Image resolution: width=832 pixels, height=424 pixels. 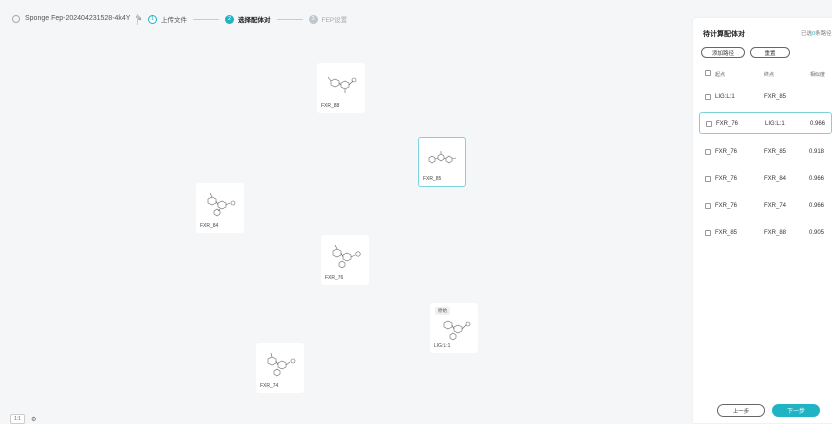 What do you see at coordinates (775, 206) in the screenshot?
I see `end-cell: FXR_74` at bounding box center [775, 206].